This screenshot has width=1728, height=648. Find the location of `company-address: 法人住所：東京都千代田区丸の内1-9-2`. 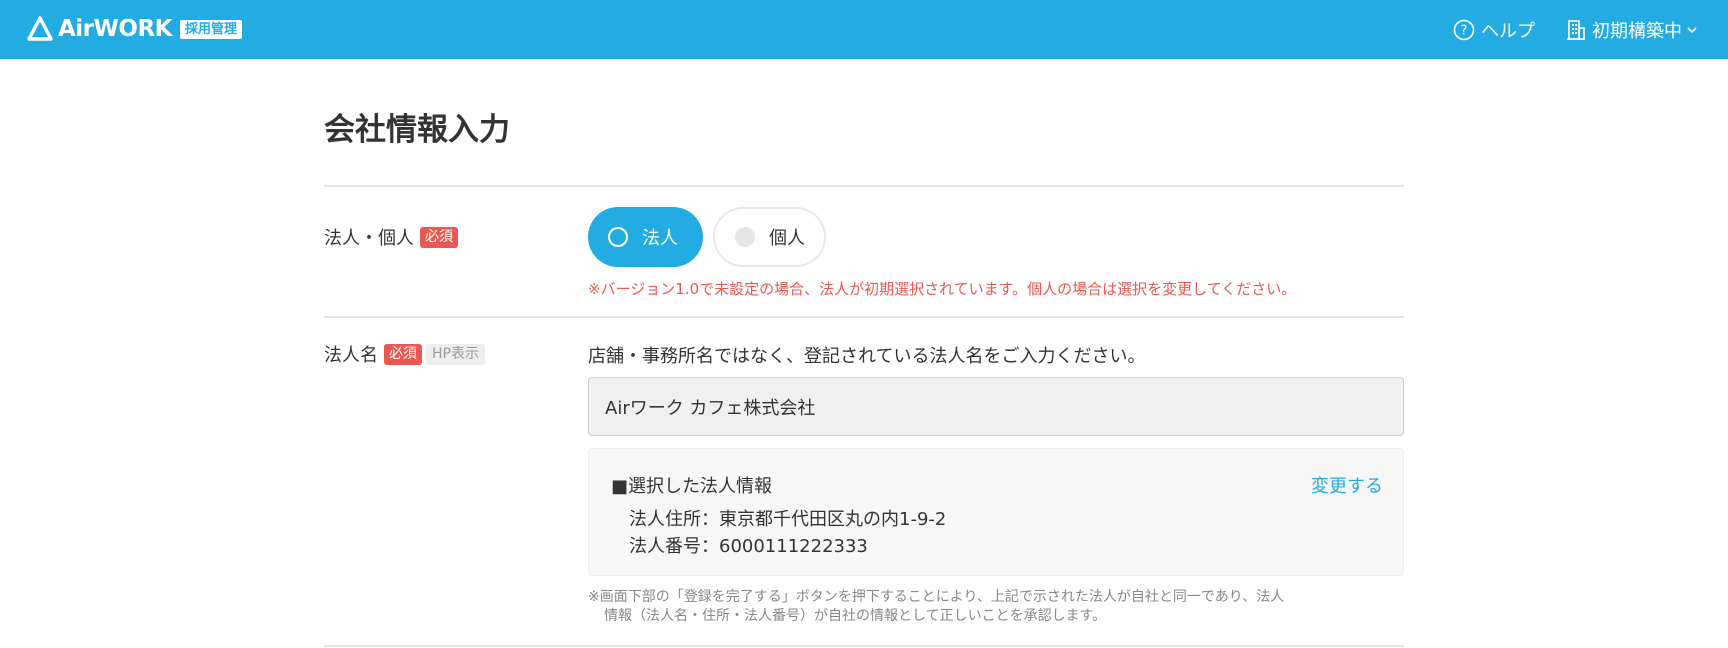

company-address: 法人住所：東京都千代田区丸の内1-9-2 is located at coordinates (788, 519).